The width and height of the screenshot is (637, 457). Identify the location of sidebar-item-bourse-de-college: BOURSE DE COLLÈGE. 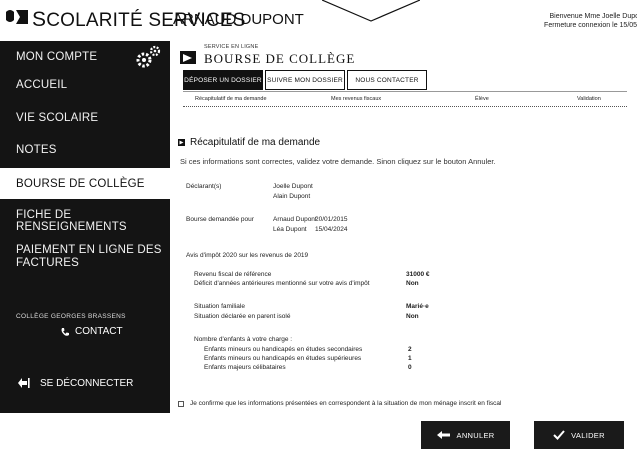
(85, 183).